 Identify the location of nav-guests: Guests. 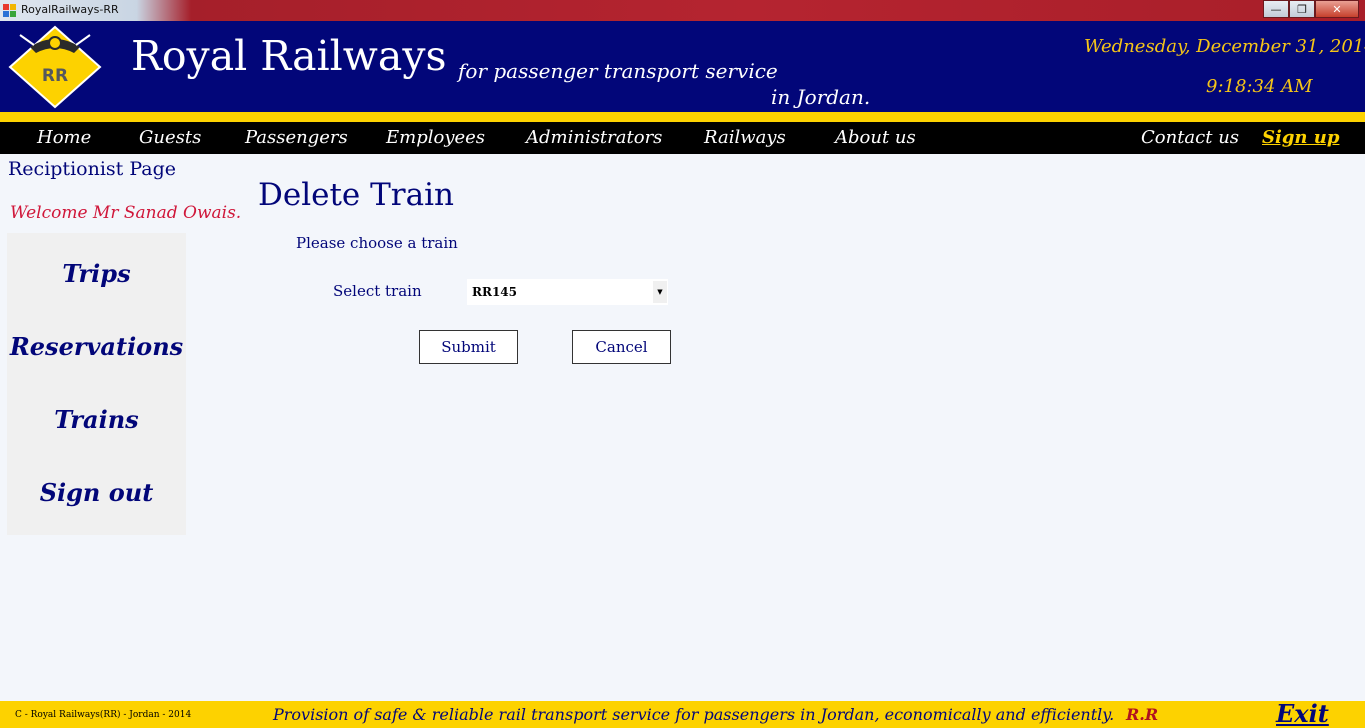
(170, 137).